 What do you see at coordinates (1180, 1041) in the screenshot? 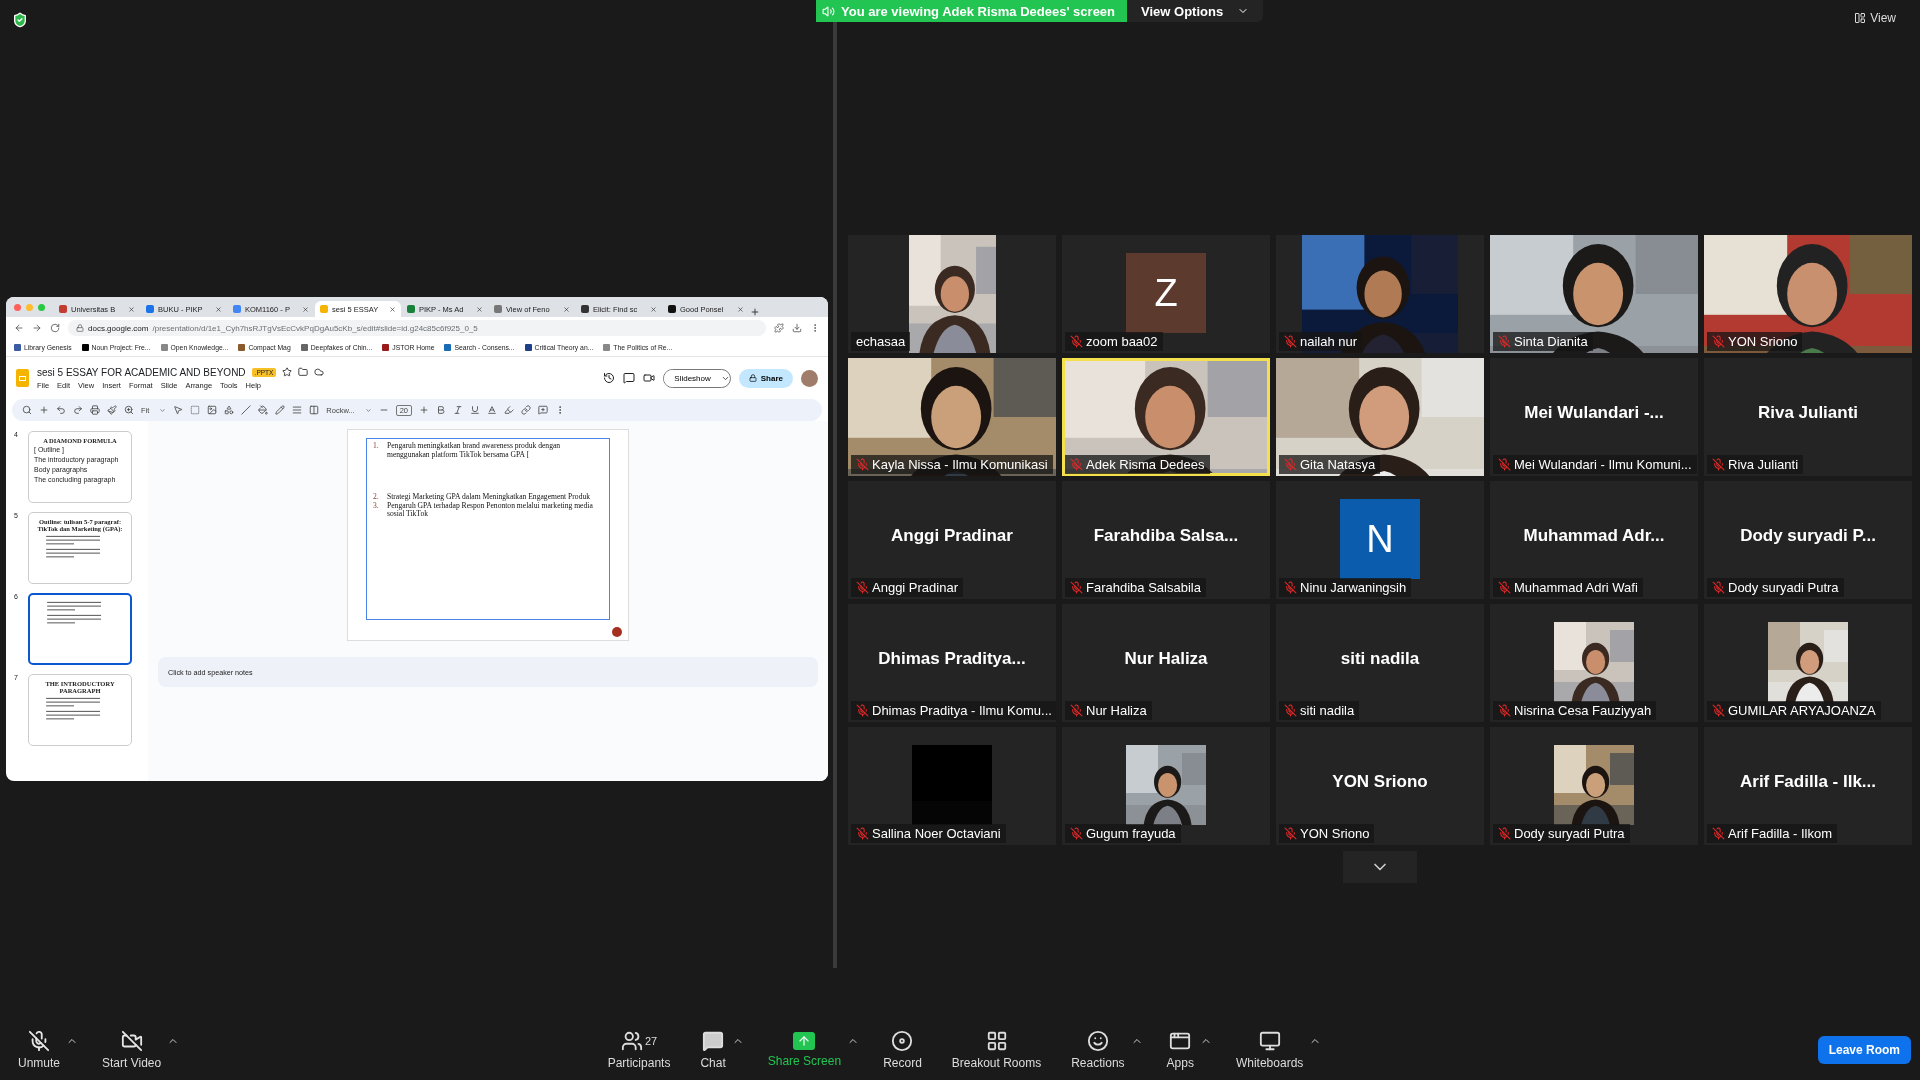
I see `apps-icon` at bounding box center [1180, 1041].